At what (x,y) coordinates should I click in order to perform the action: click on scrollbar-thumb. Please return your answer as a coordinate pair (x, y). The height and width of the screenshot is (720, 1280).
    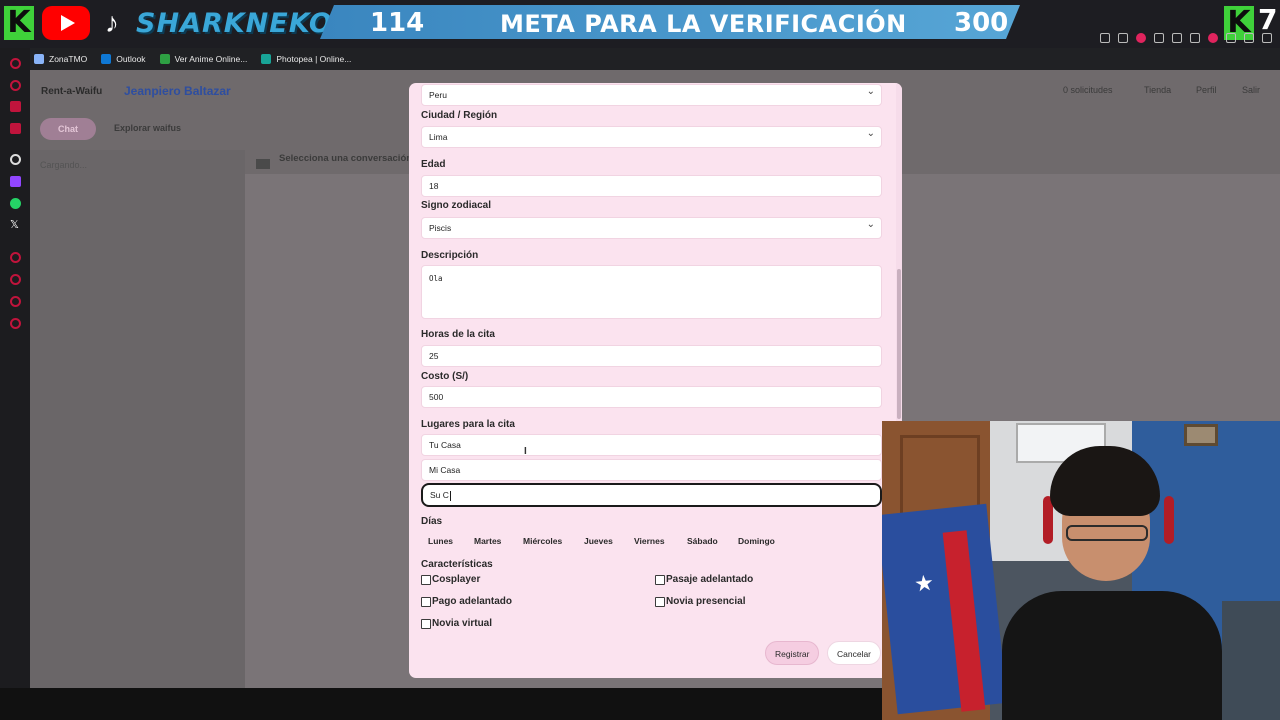
    Looking at the image, I should click on (899, 344).